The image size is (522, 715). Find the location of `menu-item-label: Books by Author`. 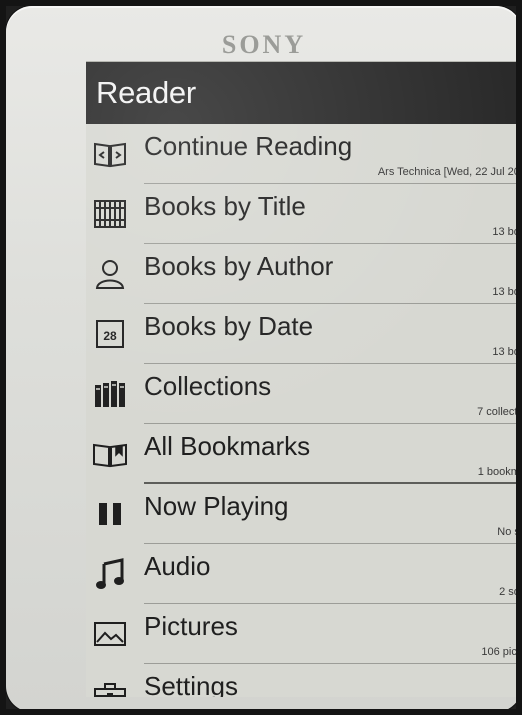

menu-item-label: Books by Author is located at coordinates (239, 266).